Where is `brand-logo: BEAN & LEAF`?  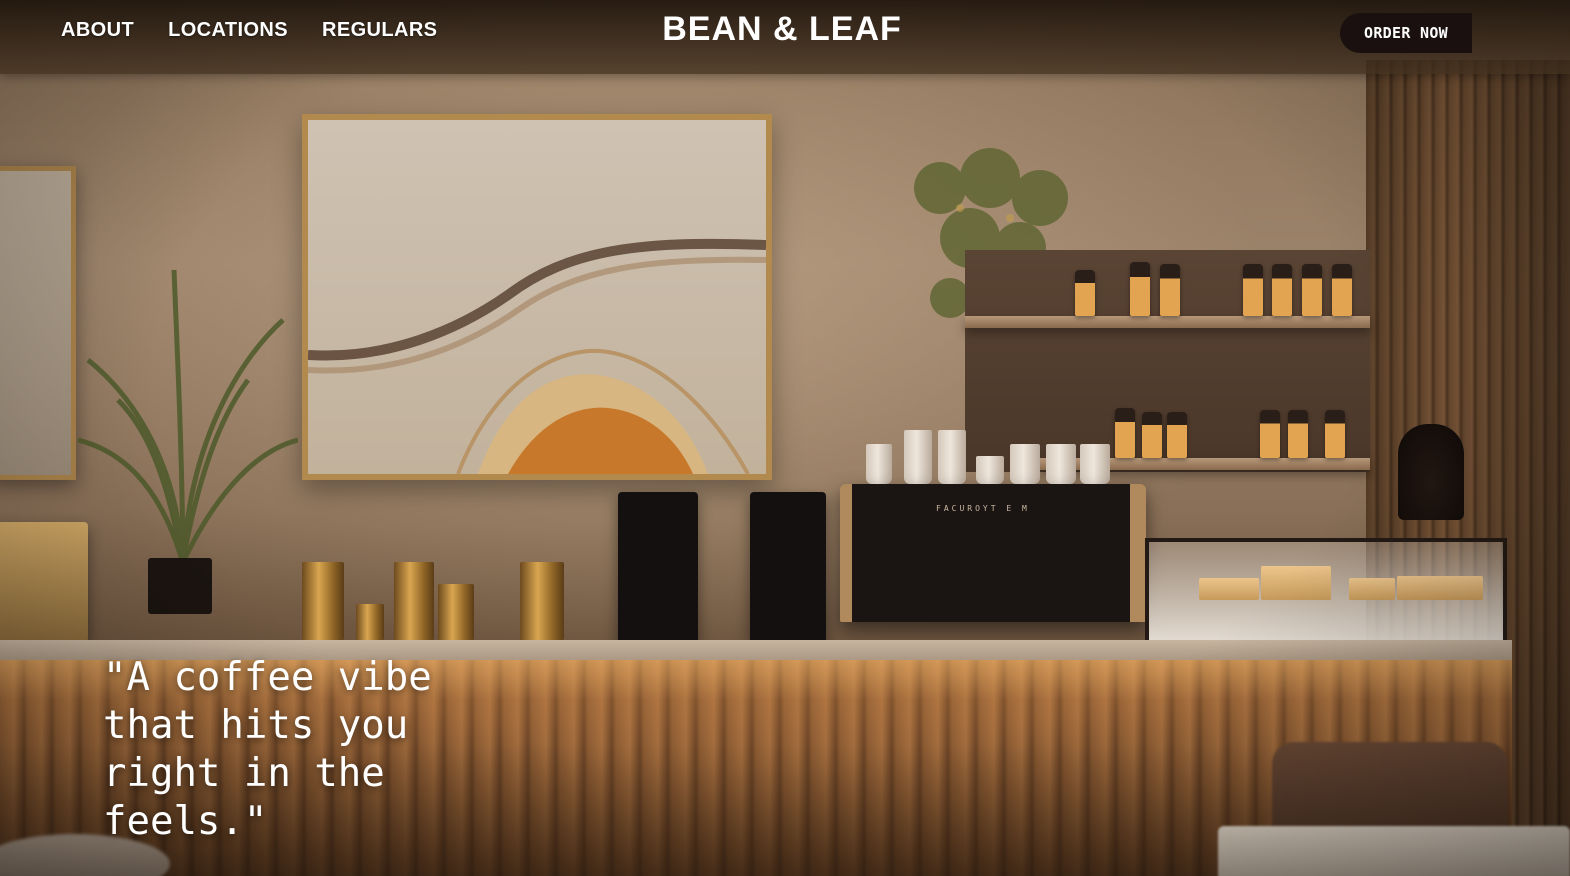
brand-logo: BEAN & LEAF is located at coordinates (785, 29).